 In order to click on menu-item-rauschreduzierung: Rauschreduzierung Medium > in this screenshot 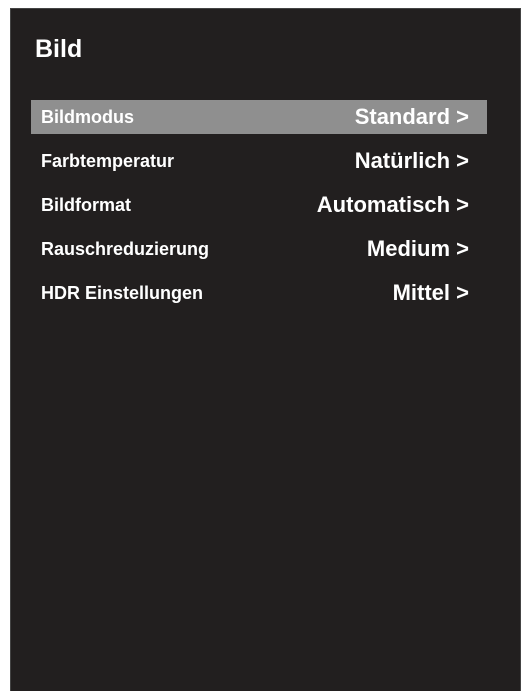, I will do `click(259, 249)`.